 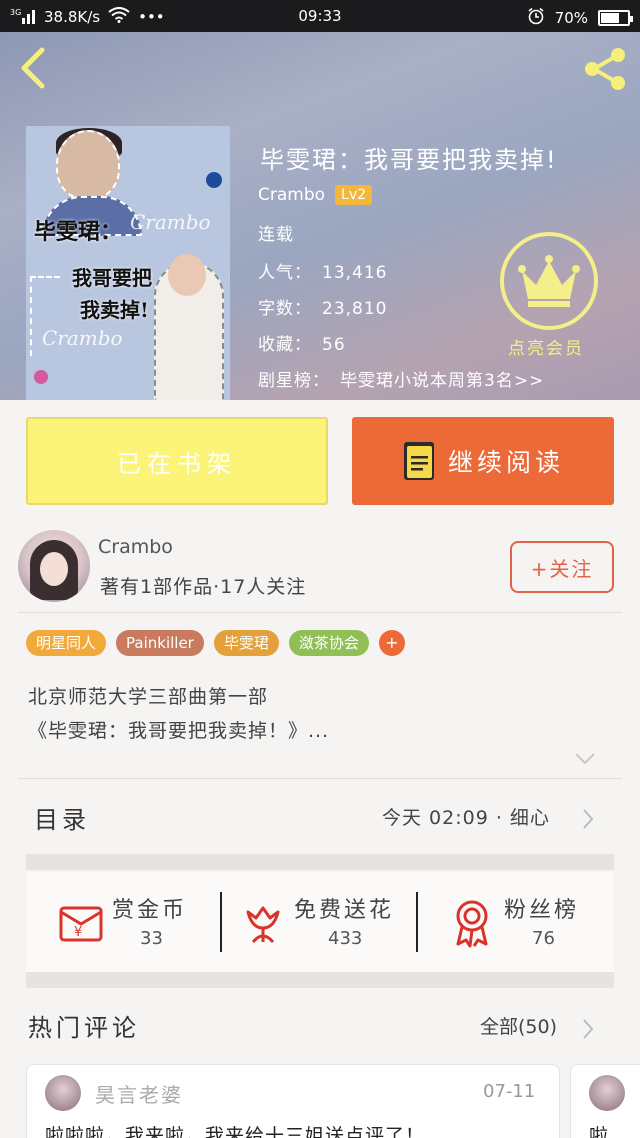 I want to click on favorites-label: 收藏：, so click(x=285, y=345).